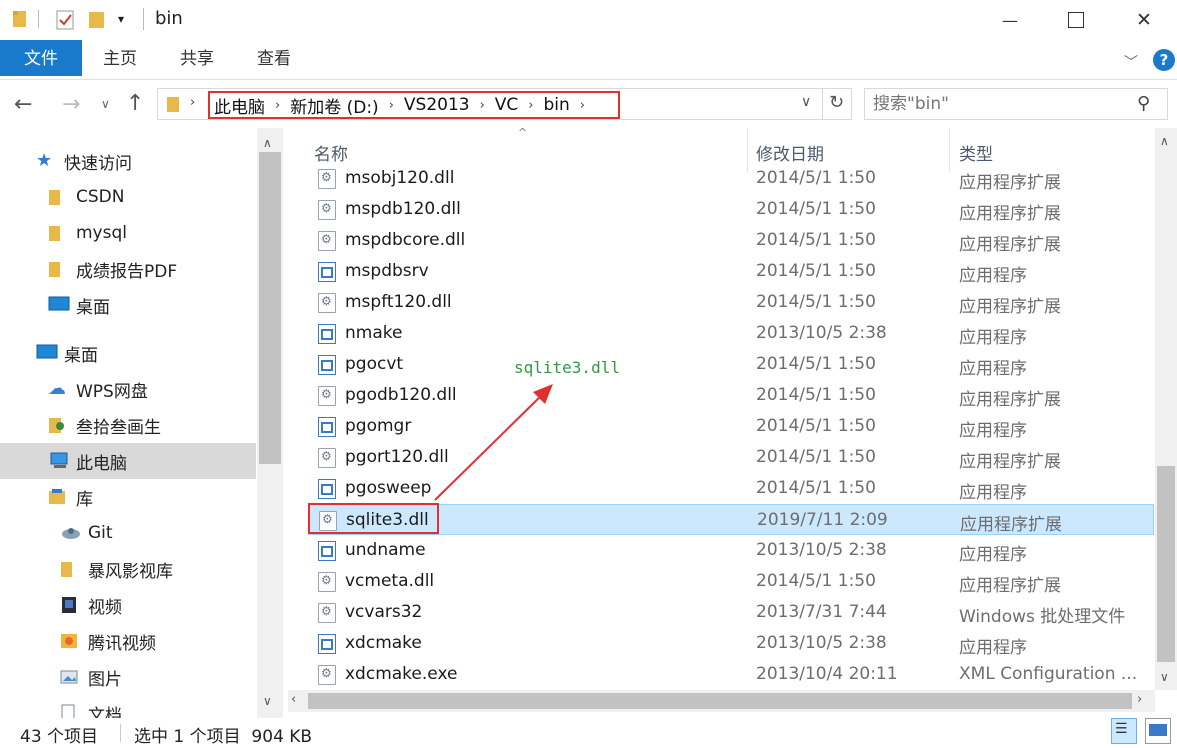 This screenshot has height=748, width=1177. What do you see at coordinates (135, 103) in the screenshot?
I see `up-arrow-icon: ↑` at bounding box center [135, 103].